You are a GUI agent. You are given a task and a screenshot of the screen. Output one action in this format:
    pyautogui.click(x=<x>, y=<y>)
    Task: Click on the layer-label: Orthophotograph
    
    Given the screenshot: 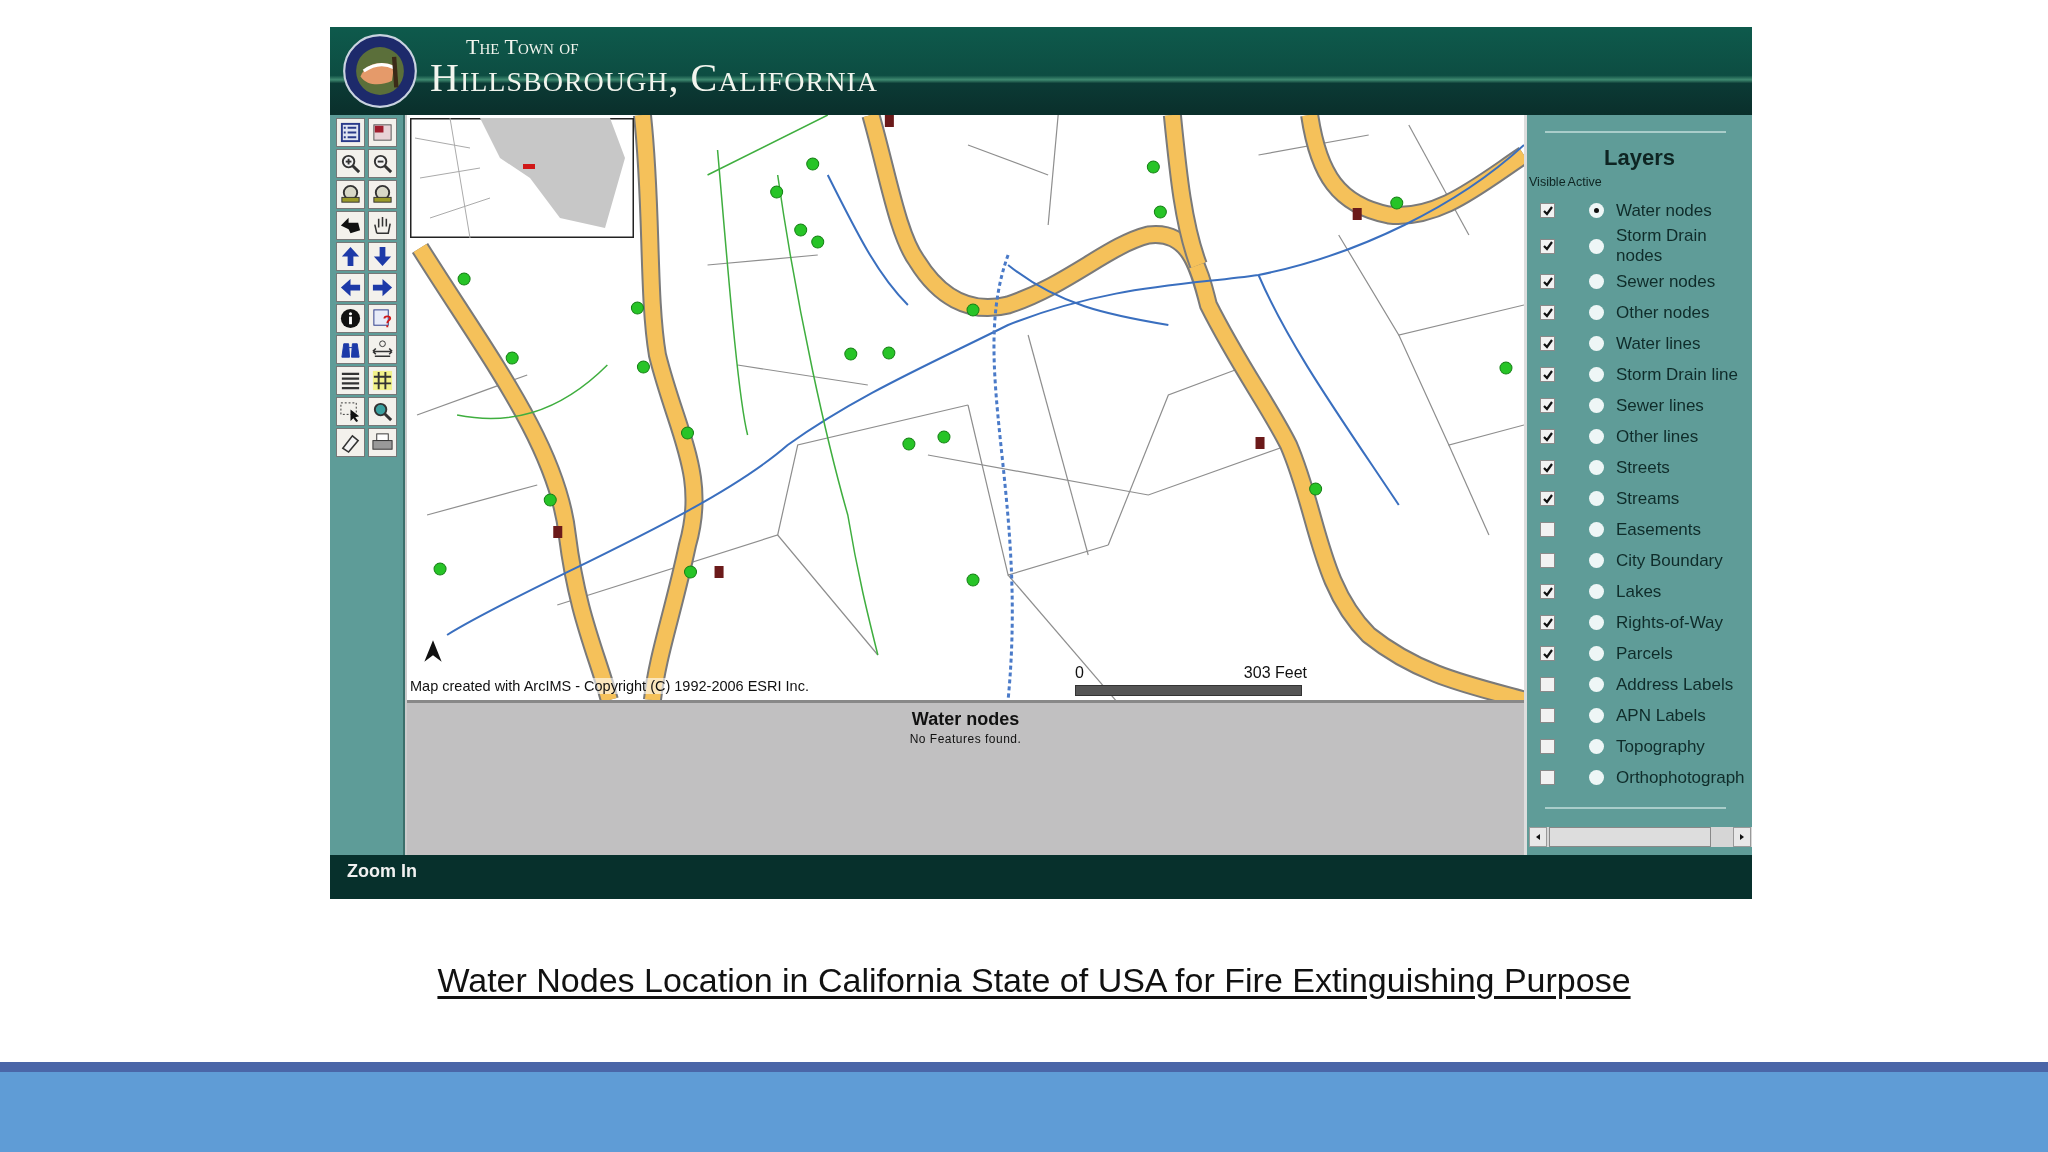 What is the action you would take?
    pyautogui.click(x=1680, y=777)
    